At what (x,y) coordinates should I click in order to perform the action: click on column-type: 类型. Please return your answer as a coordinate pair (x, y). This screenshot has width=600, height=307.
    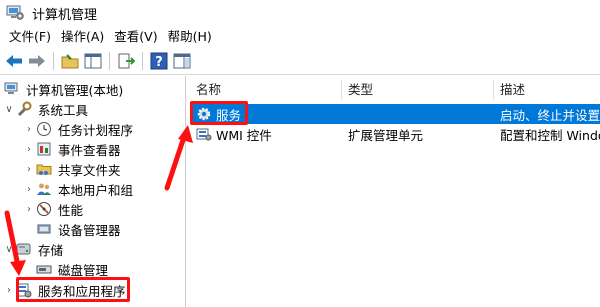
    Looking at the image, I should click on (418, 90).